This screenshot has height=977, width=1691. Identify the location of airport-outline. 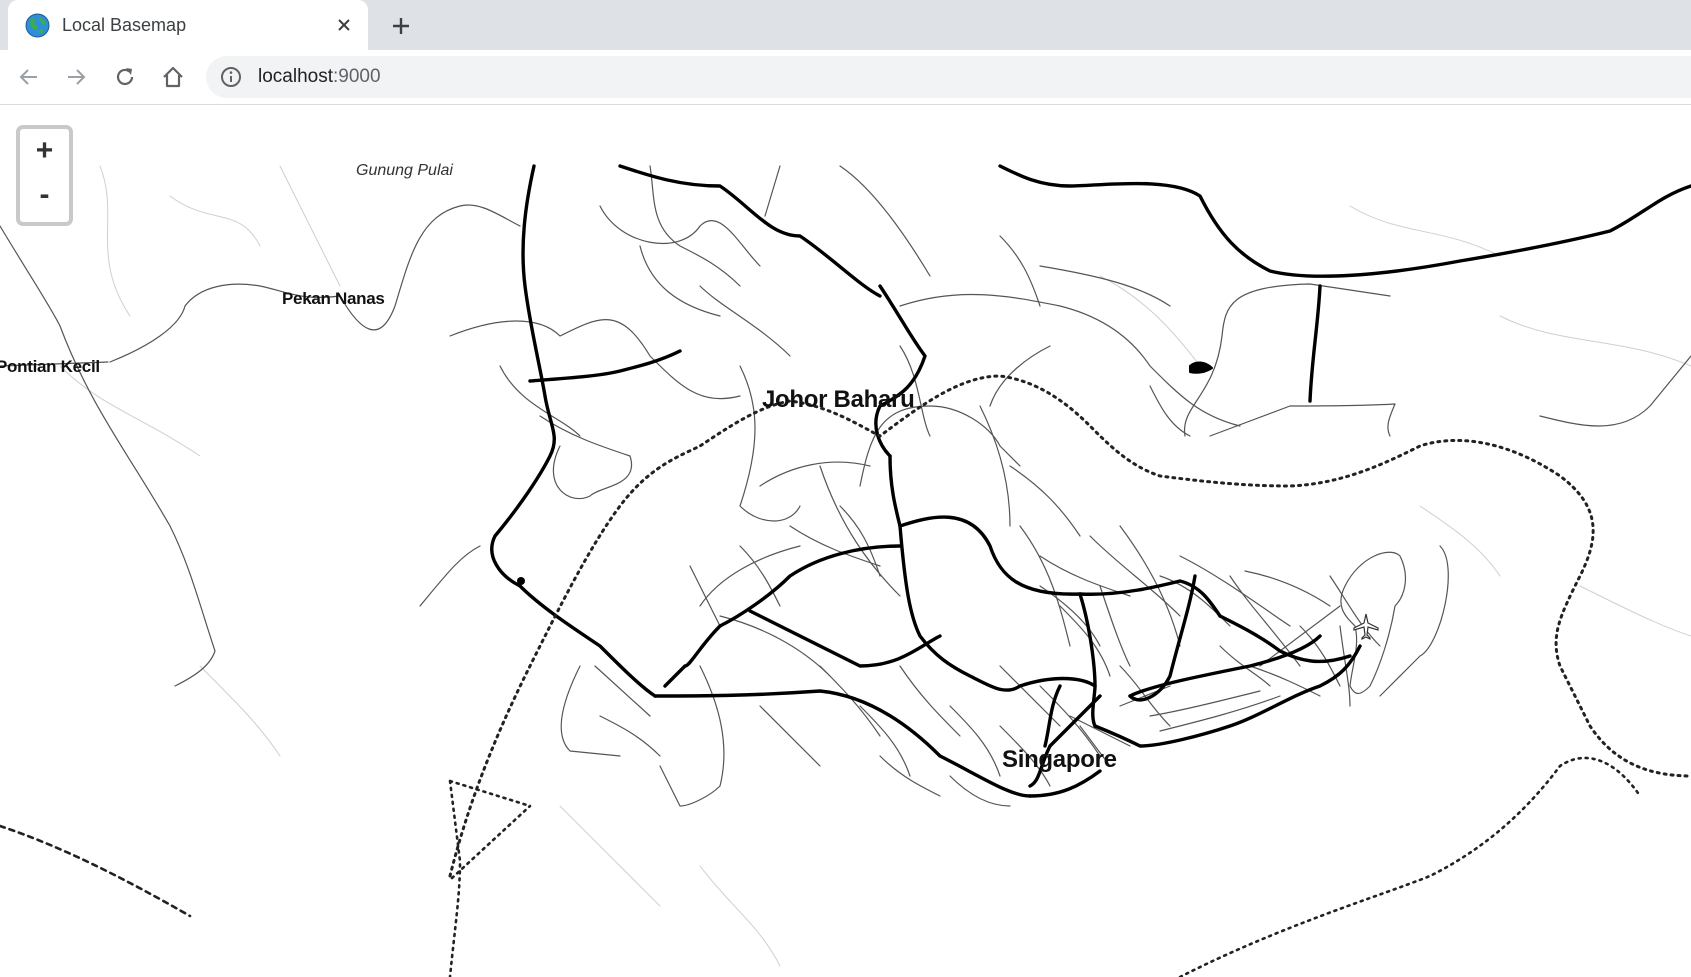
(1373, 623).